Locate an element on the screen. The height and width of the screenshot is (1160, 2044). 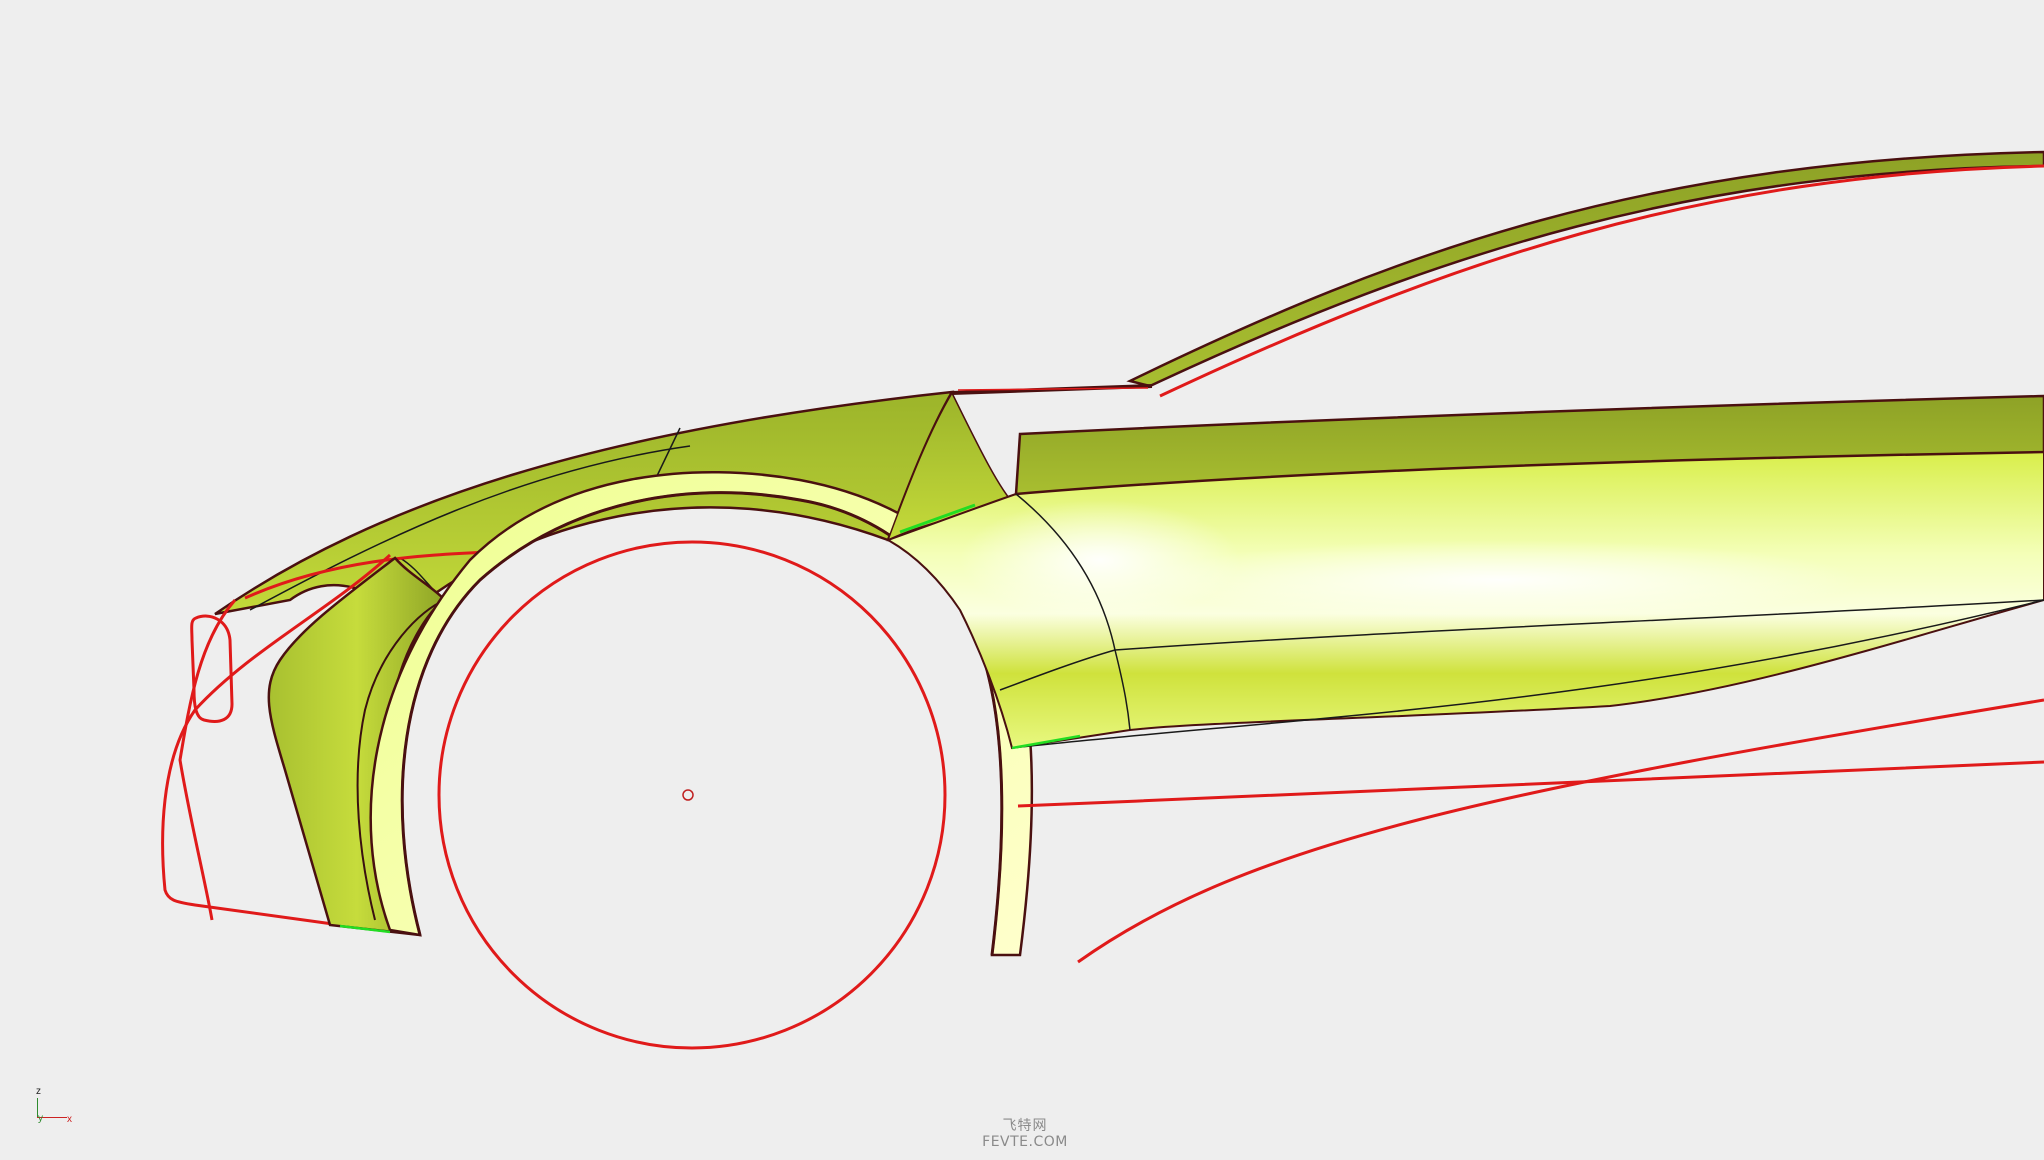
axis-z-label: z is located at coordinates (38, 1091).